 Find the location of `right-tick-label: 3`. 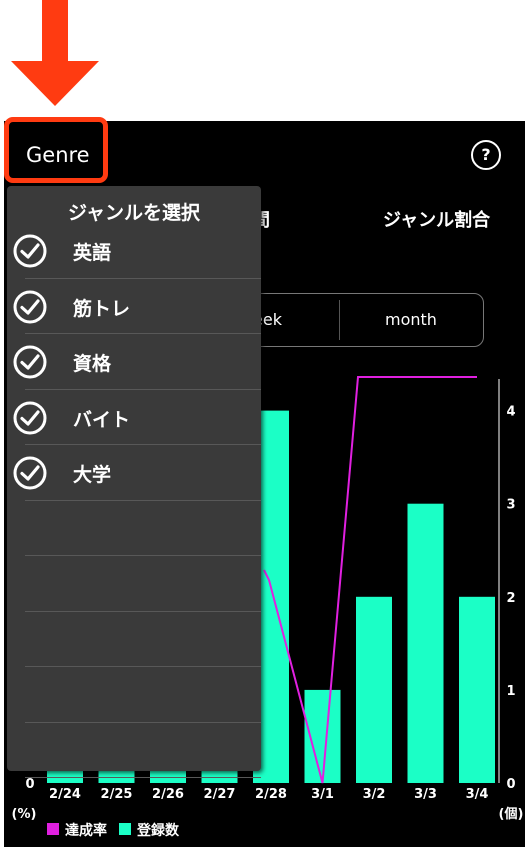

right-tick-label: 3 is located at coordinates (510, 505).